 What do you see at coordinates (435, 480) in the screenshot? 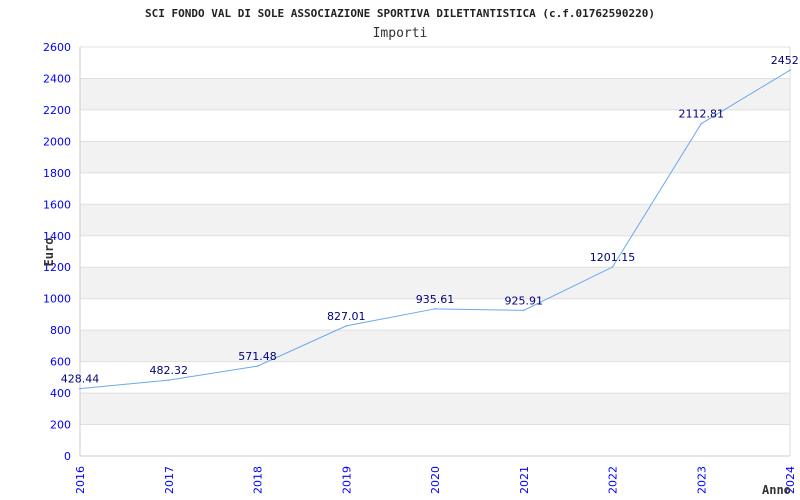
I see `x-tick-label: 2020` at bounding box center [435, 480].